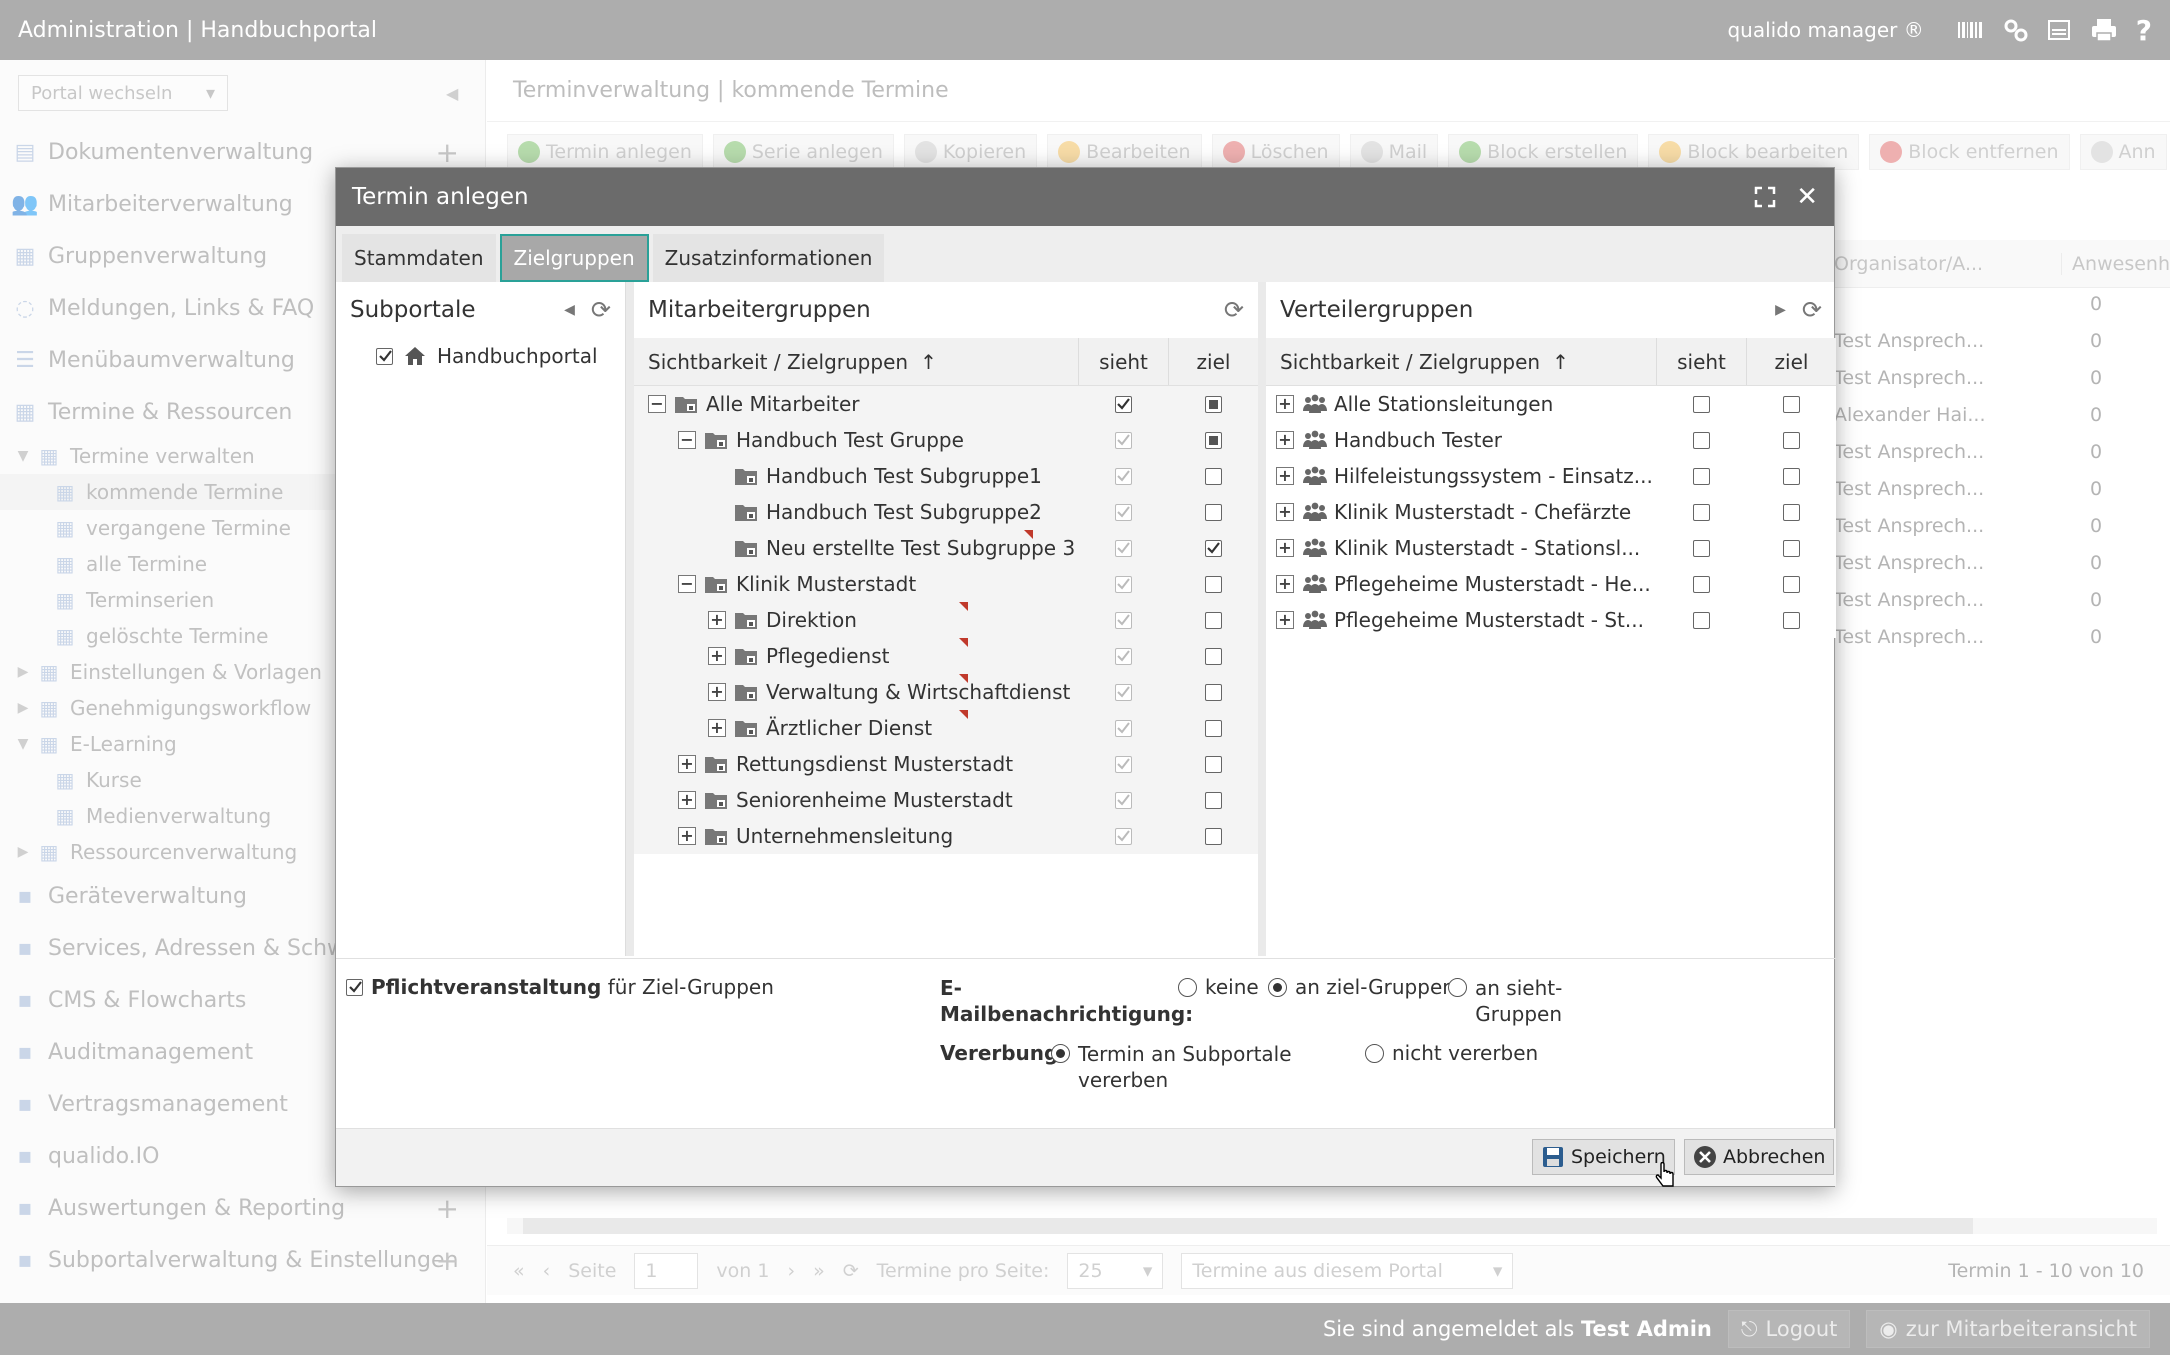  What do you see at coordinates (1277, 987) in the screenshot?
I see `radio-ziel` at bounding box center [1277, 987].